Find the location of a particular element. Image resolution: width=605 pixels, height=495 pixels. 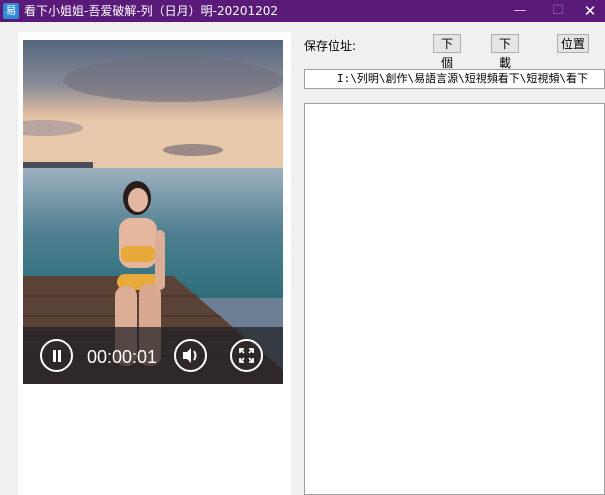

window-title: 看下小姐姐-吾爱破解-列（日月）明-20201202 is located at coordinates (151, 11).